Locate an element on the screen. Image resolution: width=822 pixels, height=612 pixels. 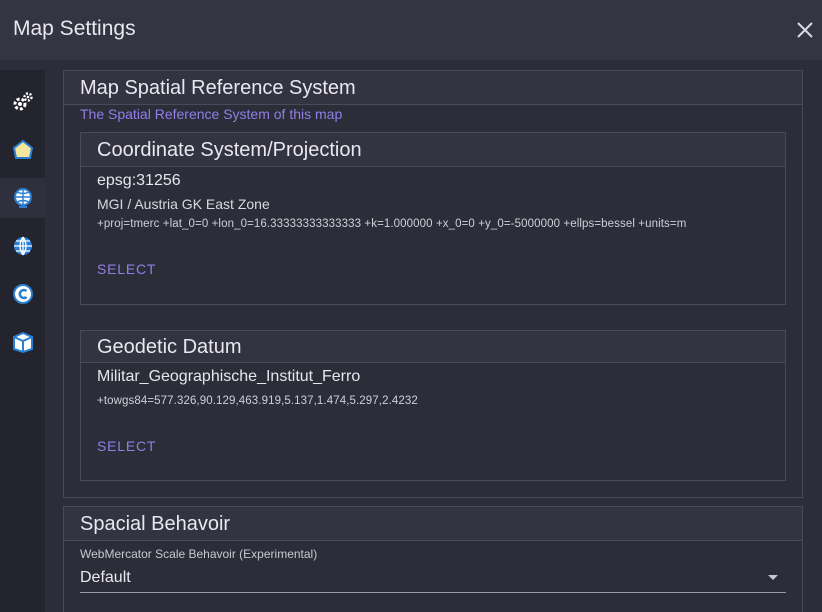
behaviour-heading: Spacial Behavoir is located at coordinates (155, 524).